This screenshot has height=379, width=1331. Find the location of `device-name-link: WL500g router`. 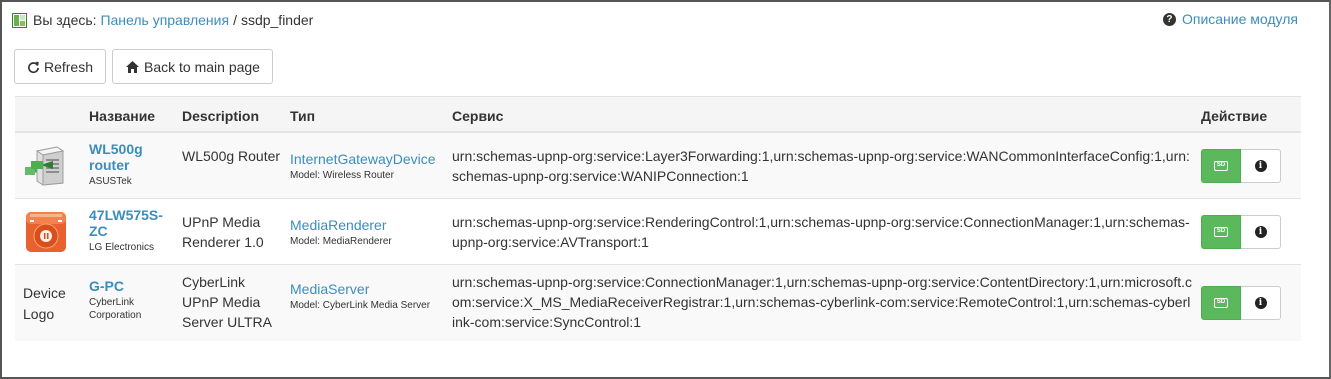

device-name-link: WL500g router is located at coordinates (133, 157).